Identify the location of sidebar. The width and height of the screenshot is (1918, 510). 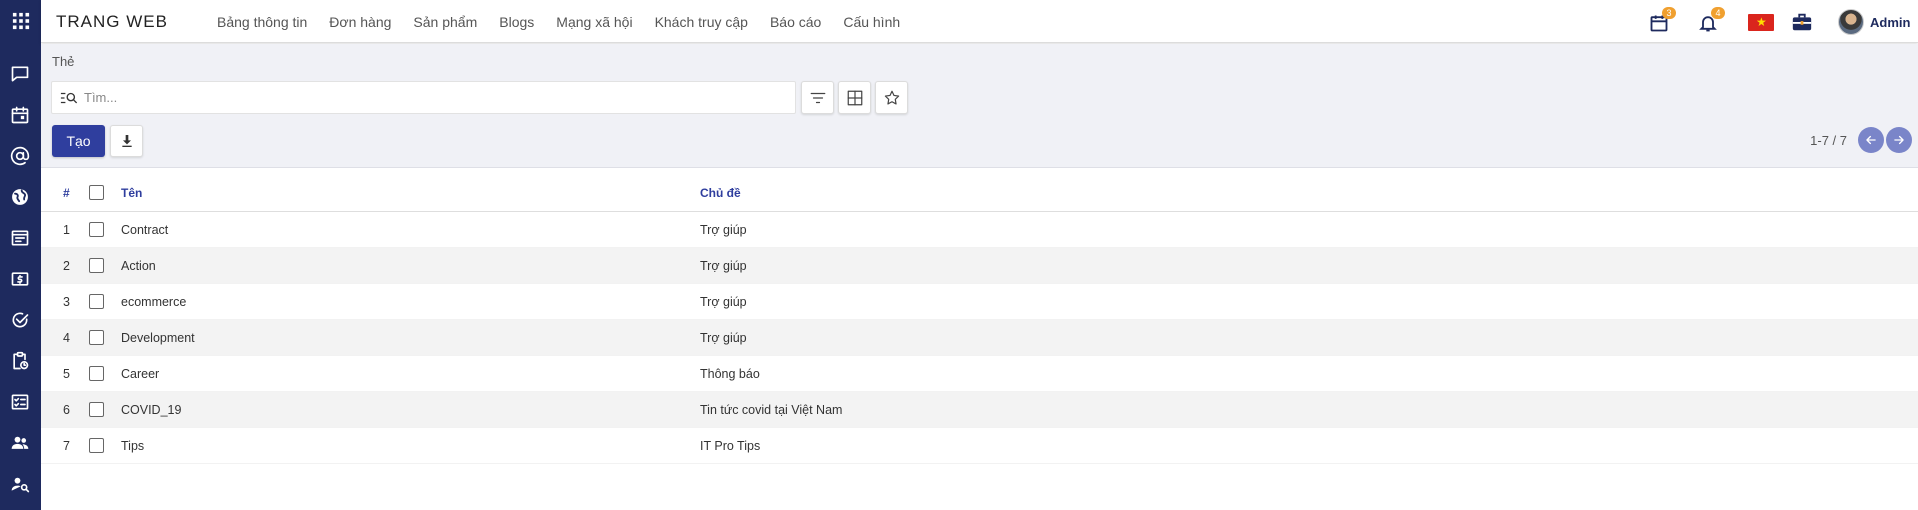
(20, 255).